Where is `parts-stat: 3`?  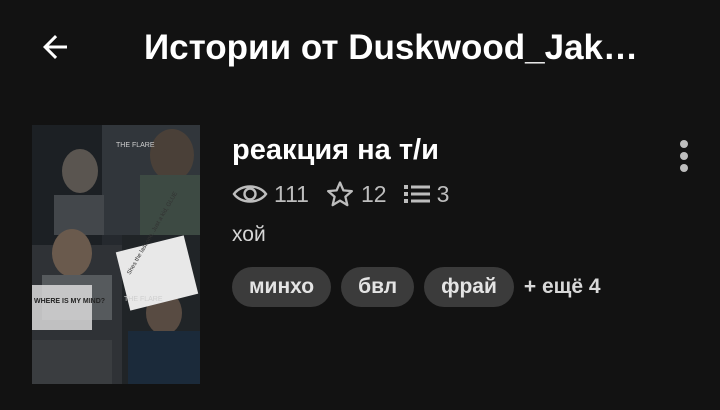
parts-stat: 3 is located at coordinates (426, 194).